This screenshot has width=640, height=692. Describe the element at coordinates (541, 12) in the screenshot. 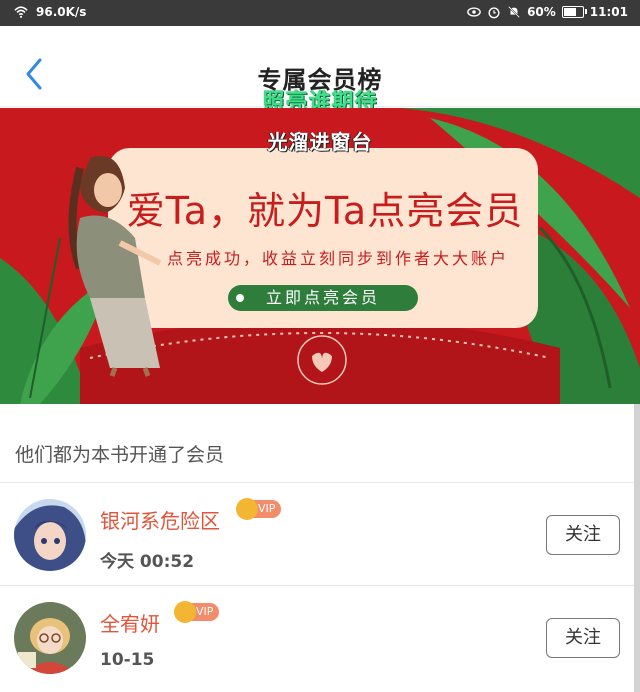

I see `battery-percent: 60%` at that location.